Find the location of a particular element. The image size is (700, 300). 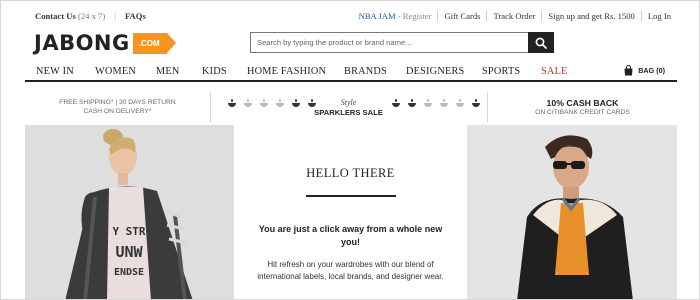

contact-hours: (24 x 7) is located at coordinates (91, 16).